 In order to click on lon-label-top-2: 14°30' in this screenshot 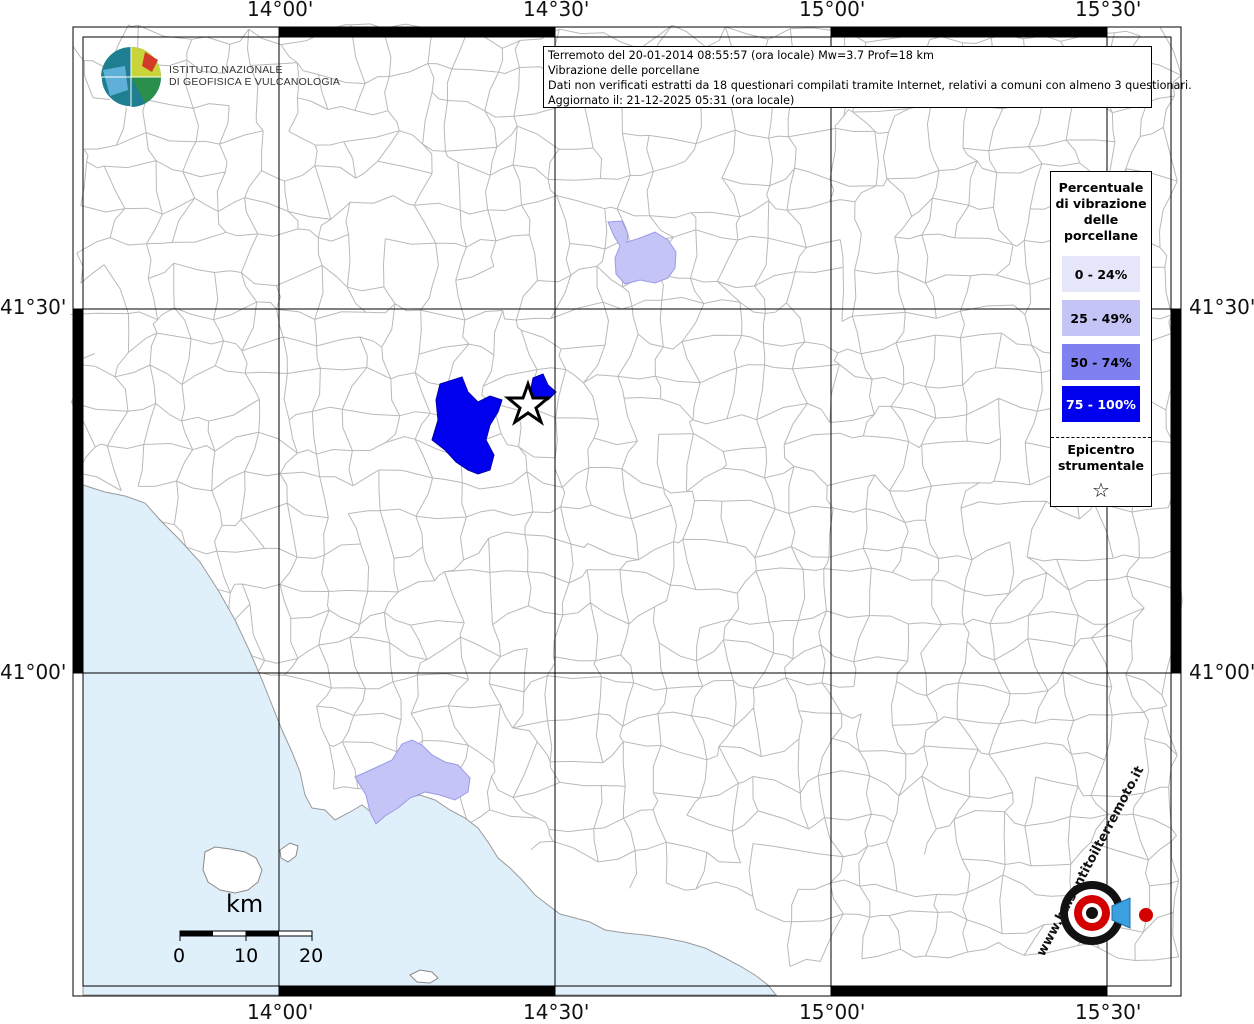, I will do `click(556, 10)`.